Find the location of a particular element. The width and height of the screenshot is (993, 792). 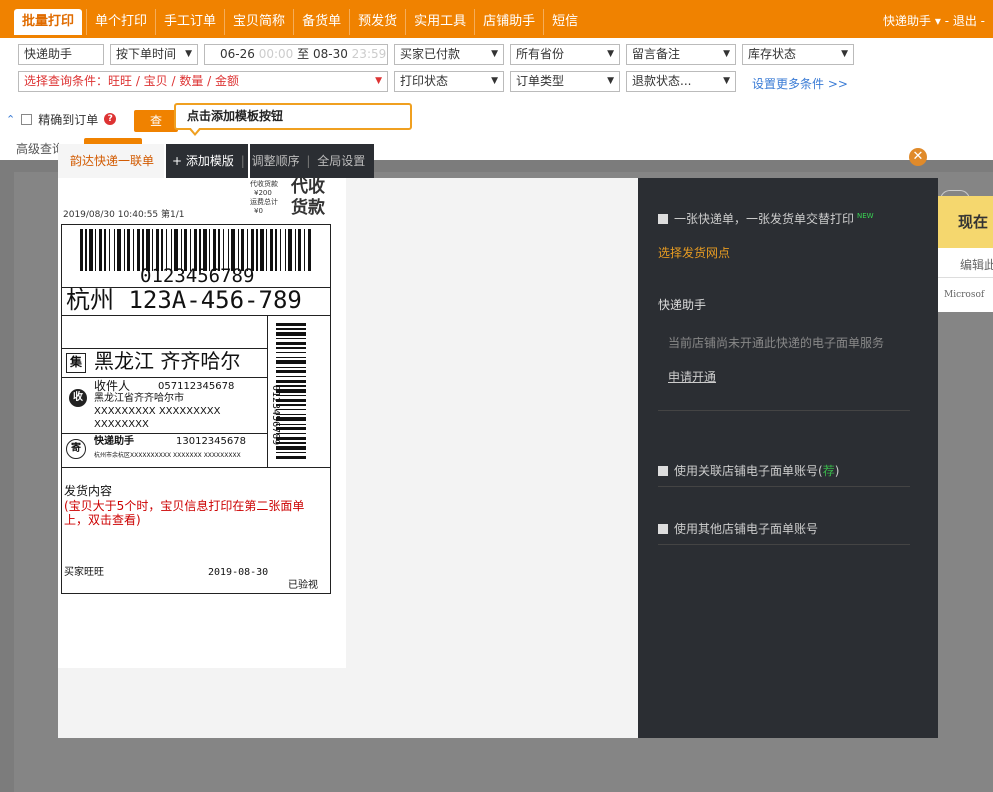

freight-amount: ¥0 is located at coordinates (258, 211).